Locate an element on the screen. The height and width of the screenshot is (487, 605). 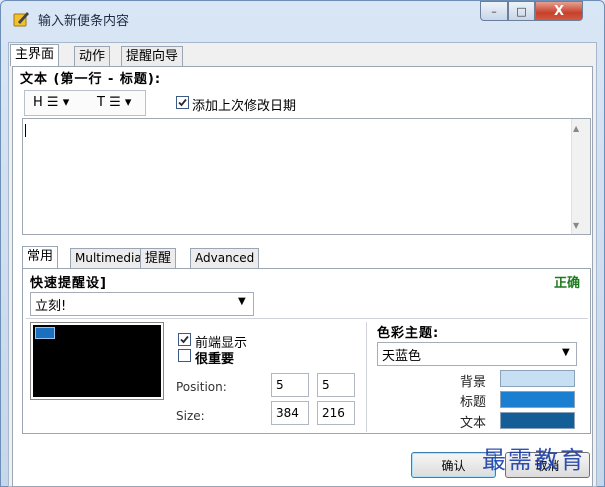
width-input: 384 is located at coordinates (290, 413).